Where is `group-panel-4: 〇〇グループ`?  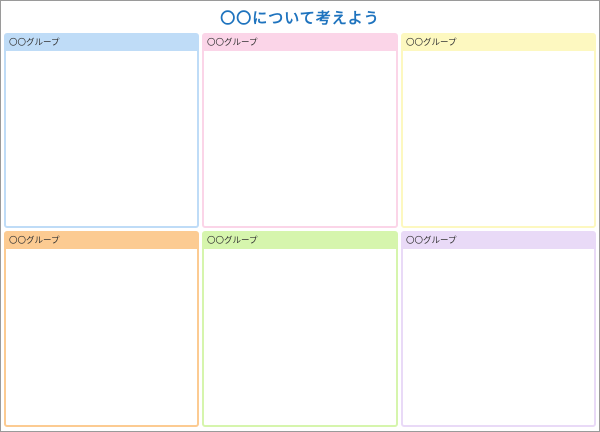
group-panel-4: 〇〇グループ is located at coordinates (101, 329).